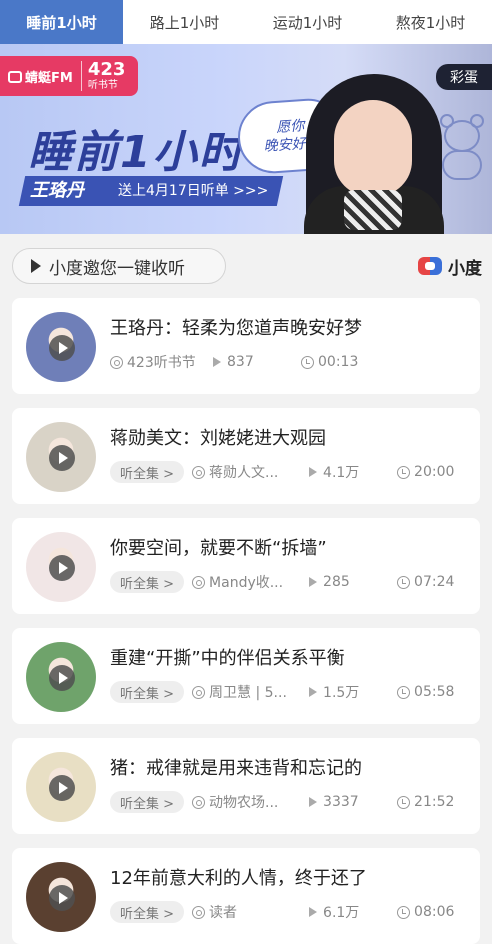  I want to click on tab-bedtime: 睡前1小时, so click(61, 22).